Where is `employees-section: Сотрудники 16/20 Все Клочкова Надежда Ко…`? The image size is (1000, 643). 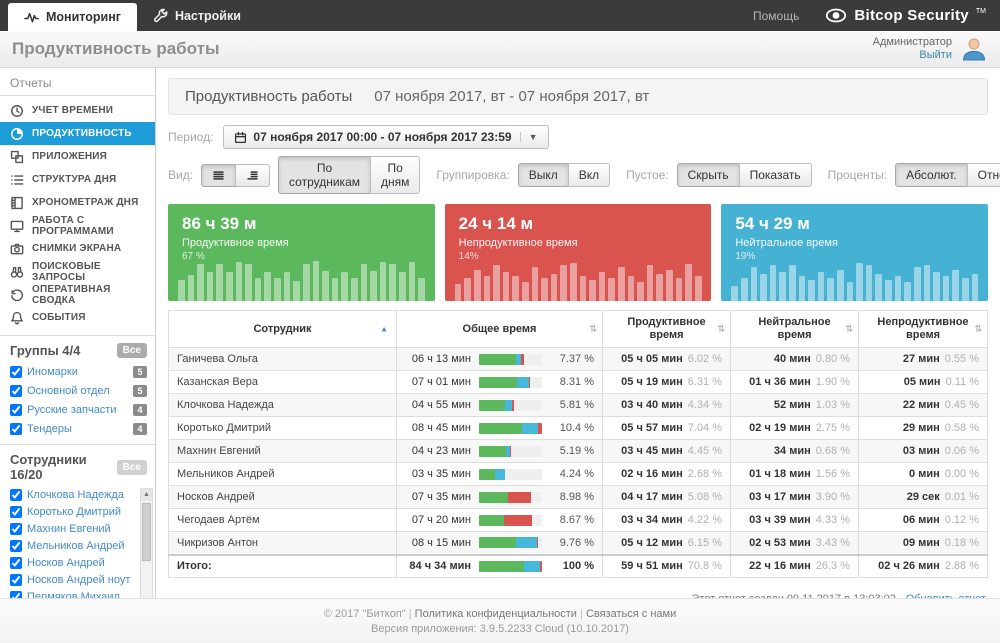 employees-section: Сотрудники 16/20 Все Клочкова Надежда Ко… is located at coordinates (77, 521).